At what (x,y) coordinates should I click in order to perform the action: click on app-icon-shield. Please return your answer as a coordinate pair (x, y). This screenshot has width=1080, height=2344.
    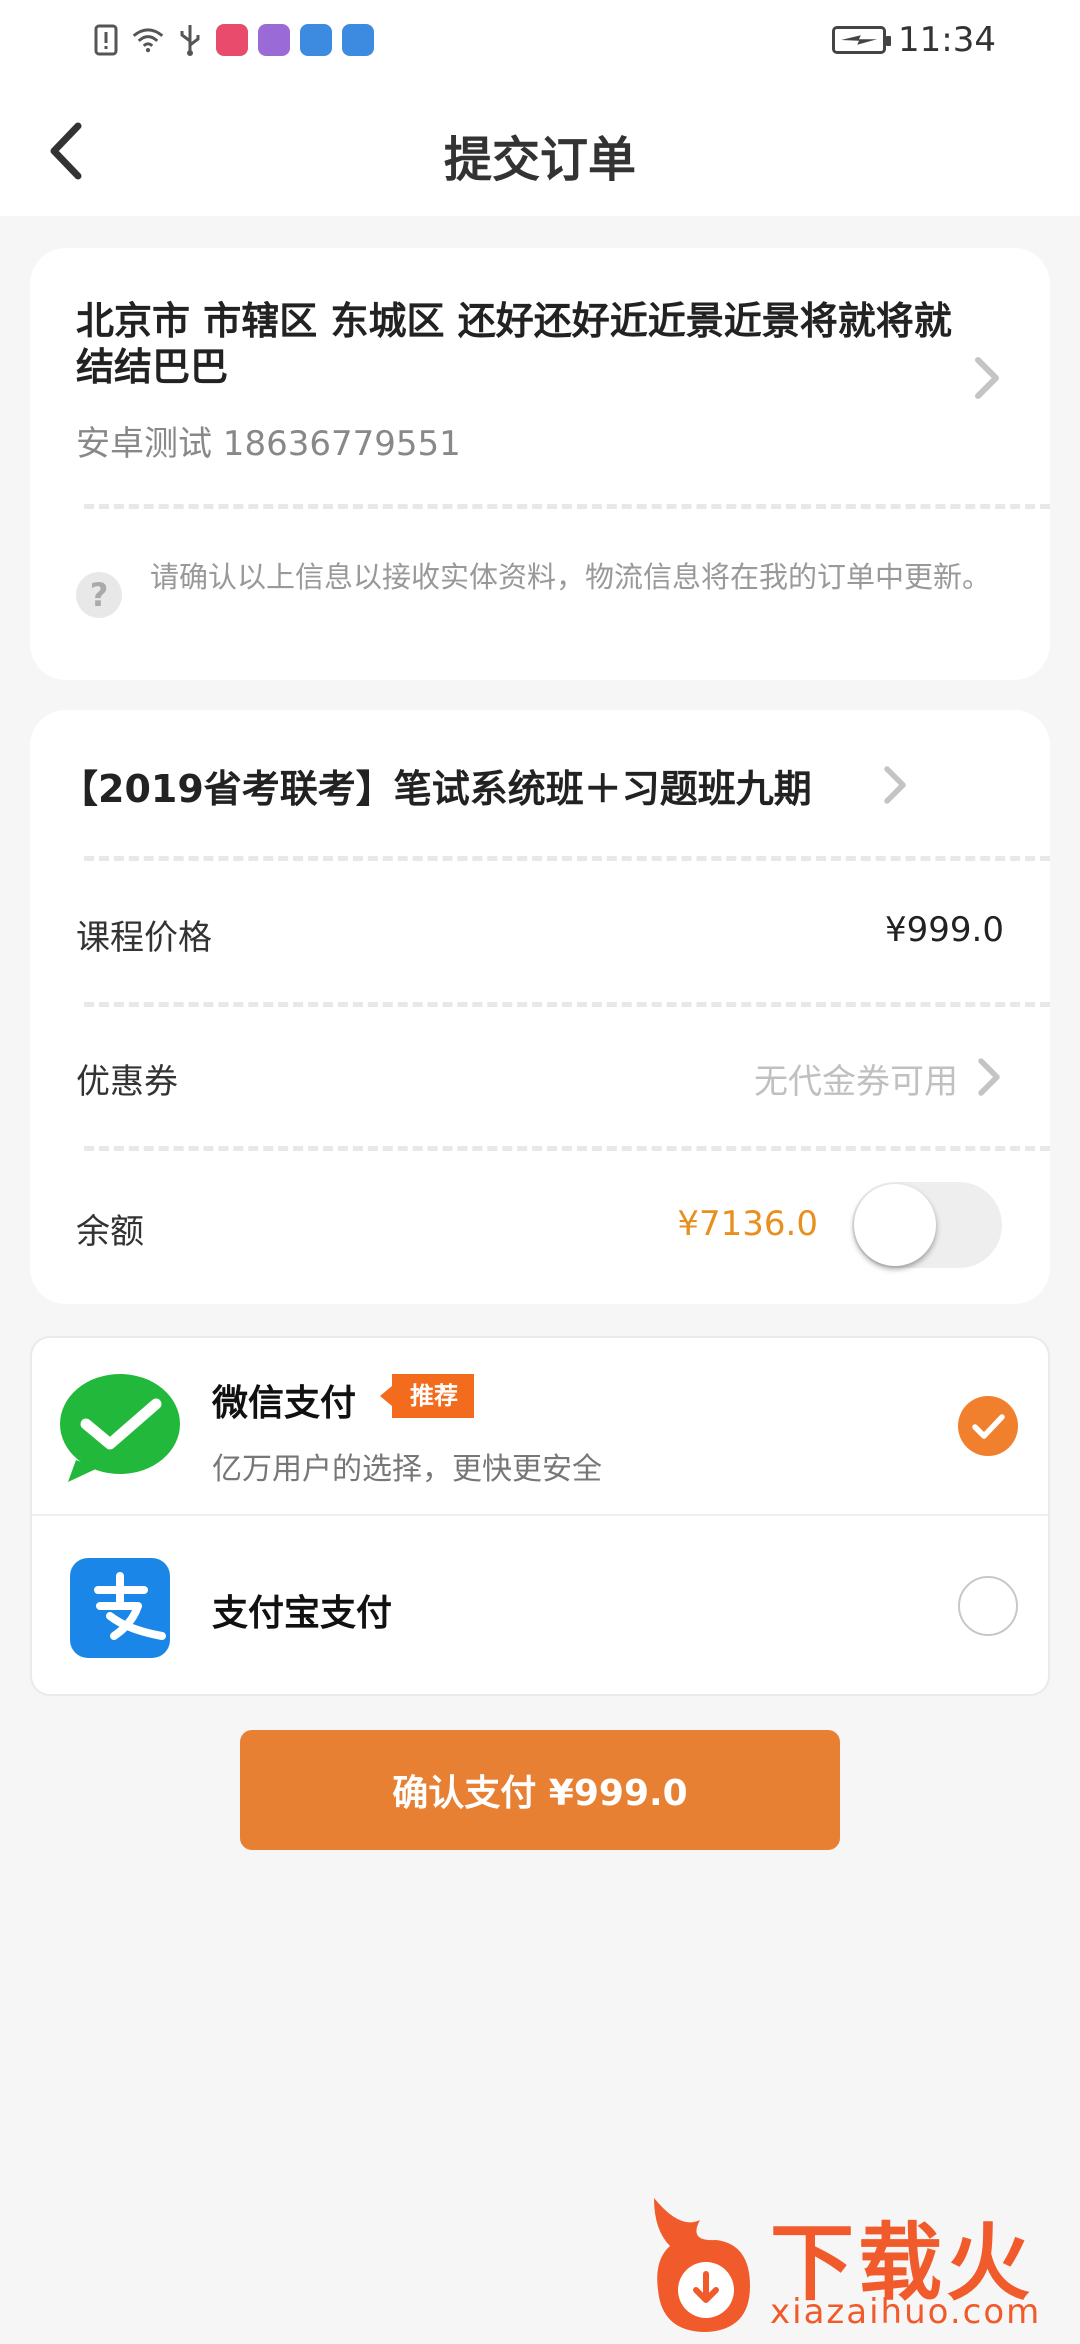
    Looking at the image, I should click on (358, 40).